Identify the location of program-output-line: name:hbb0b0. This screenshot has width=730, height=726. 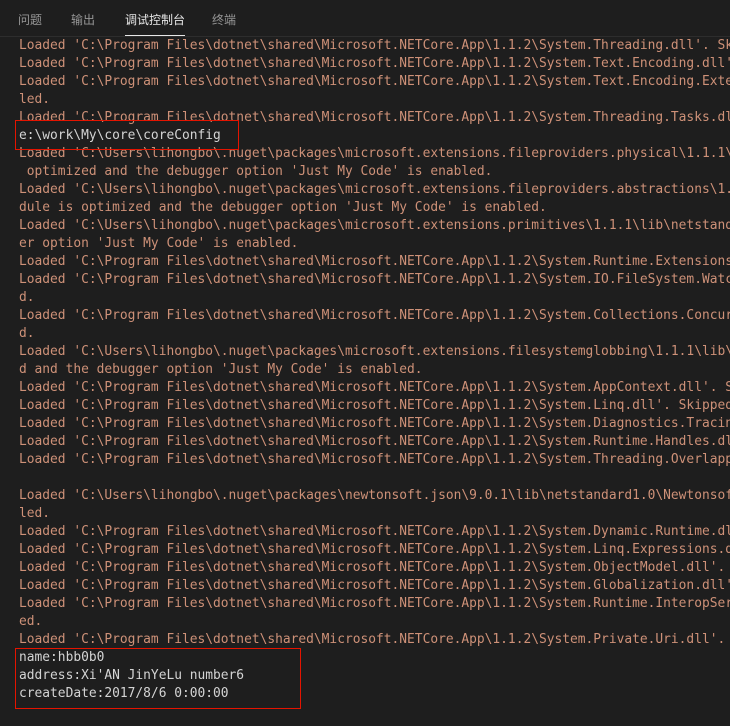
(62, 657).